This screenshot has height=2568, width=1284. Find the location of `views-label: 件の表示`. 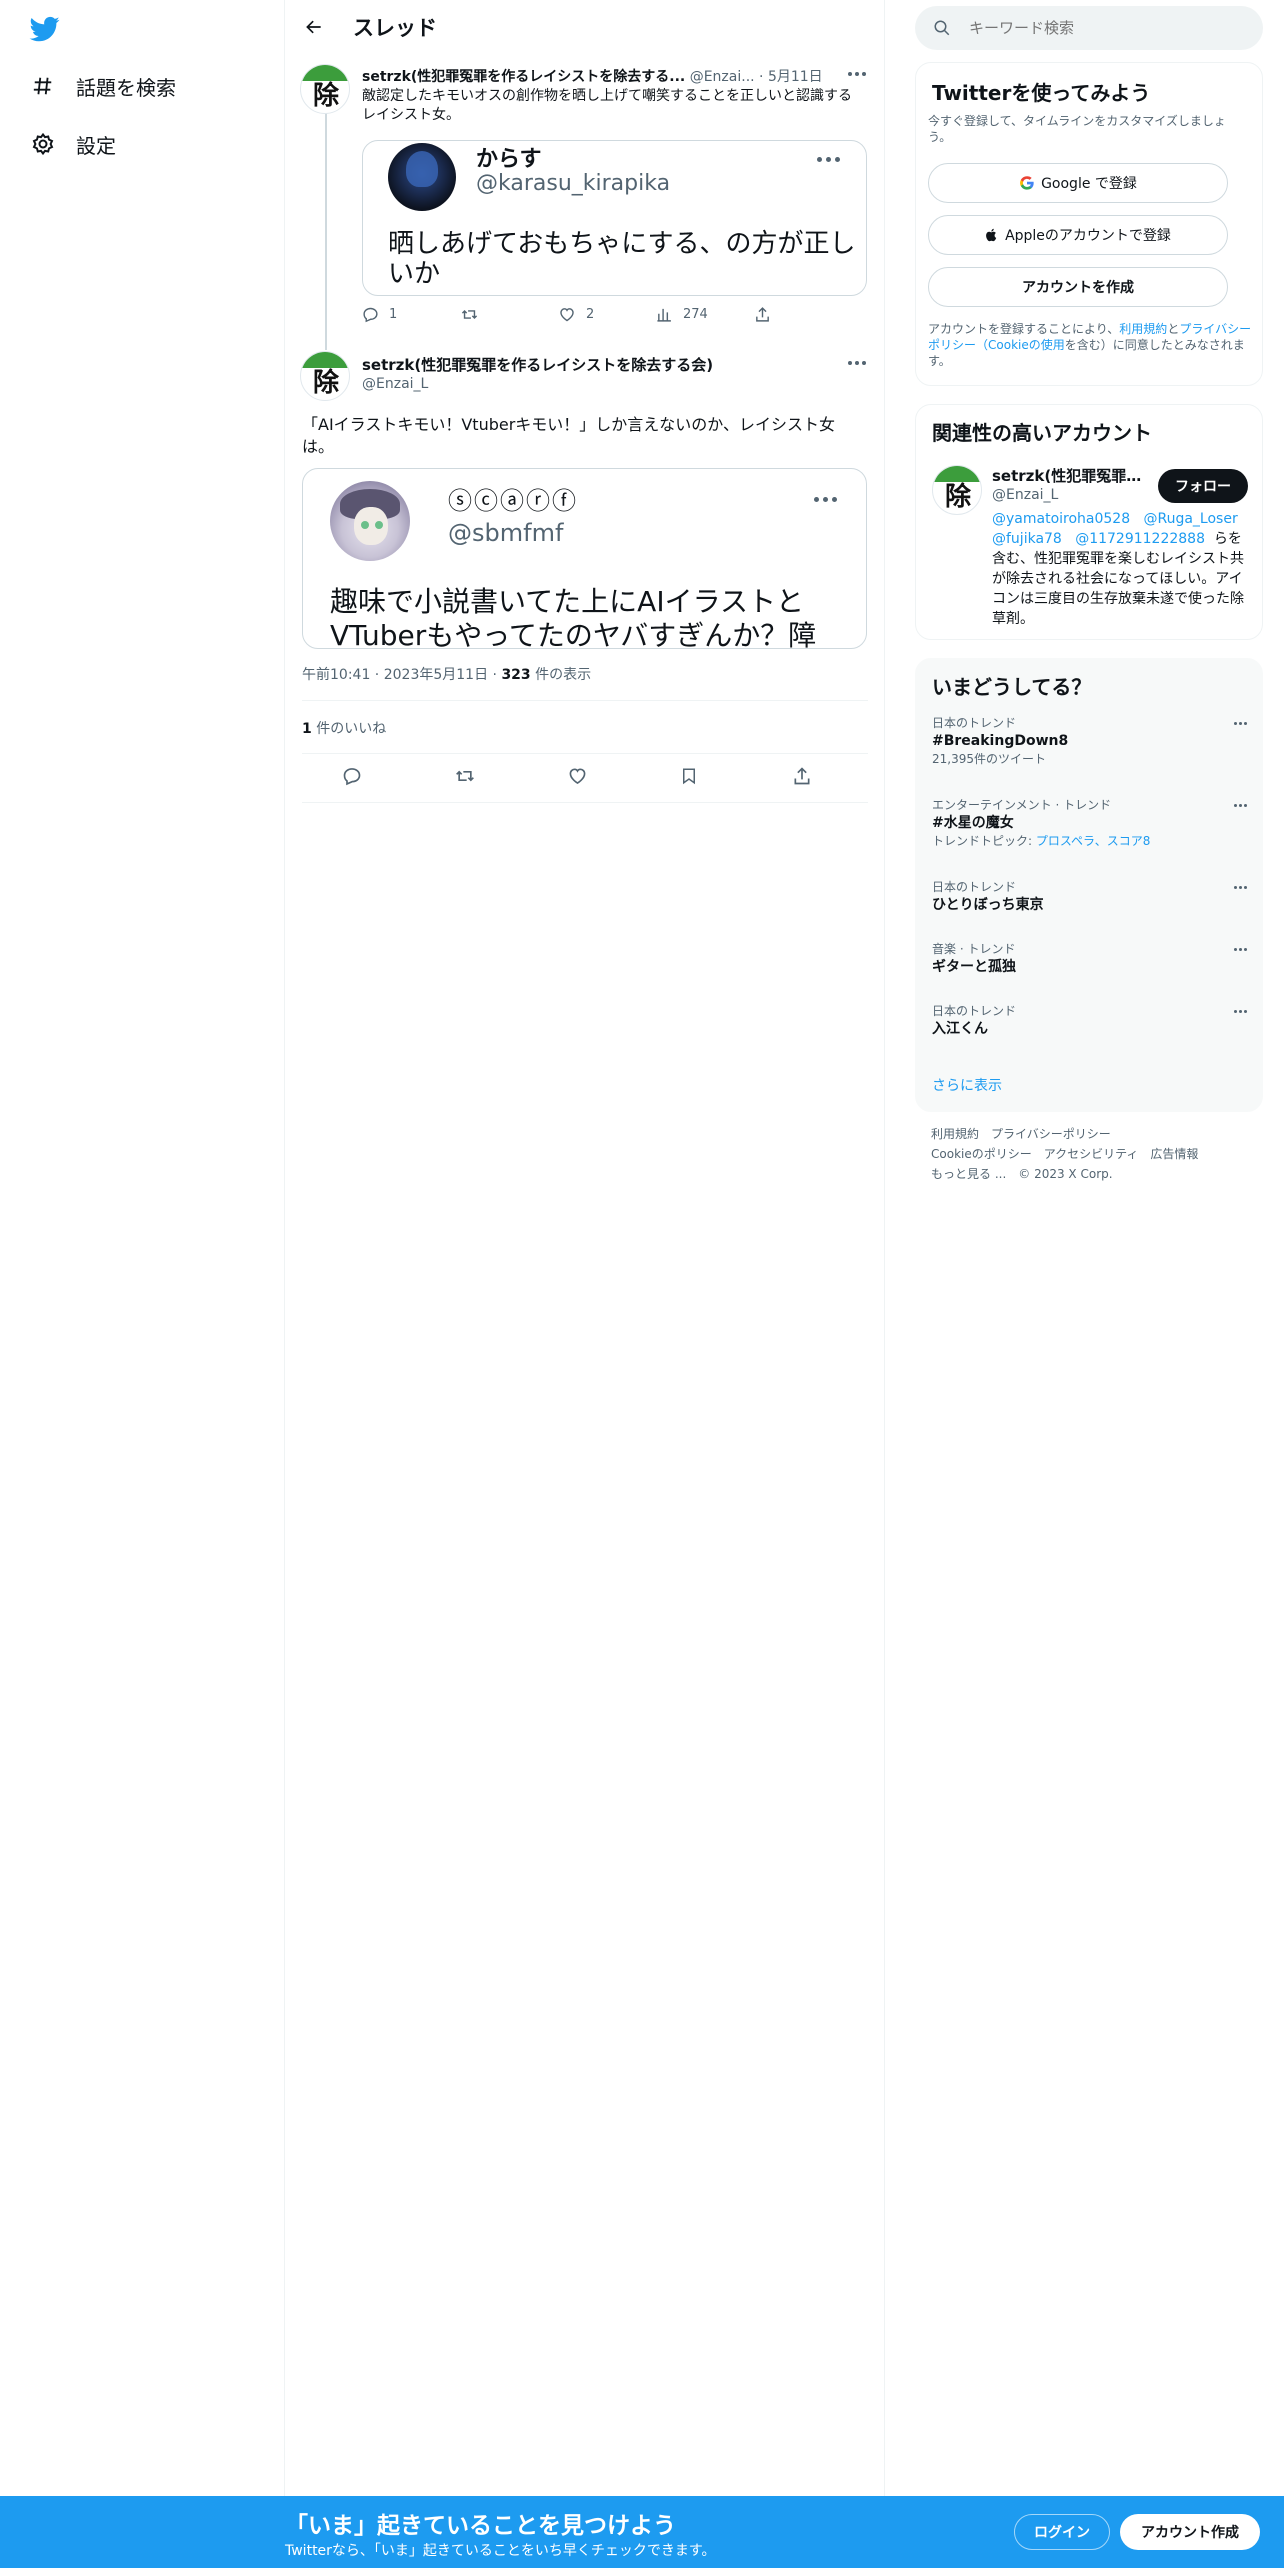

views-label: 件の表示 is located at coordinates (563, 675).